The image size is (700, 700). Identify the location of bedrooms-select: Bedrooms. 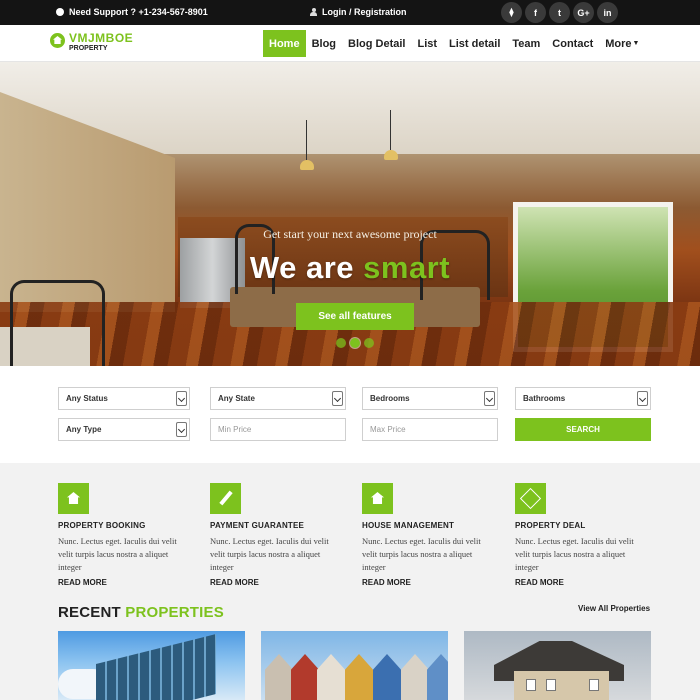
(430, 398).